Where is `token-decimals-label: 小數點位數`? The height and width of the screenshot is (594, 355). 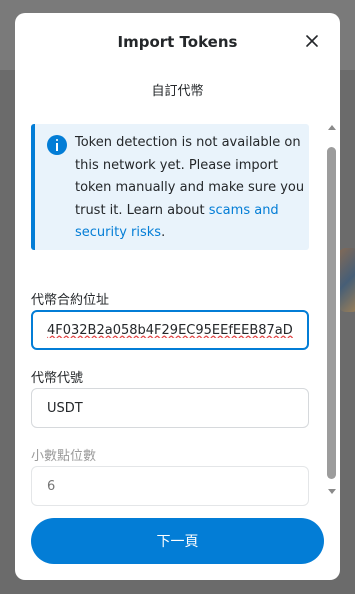 token-decimals-label: 小數點位數 is located at coordinates (64, 456).